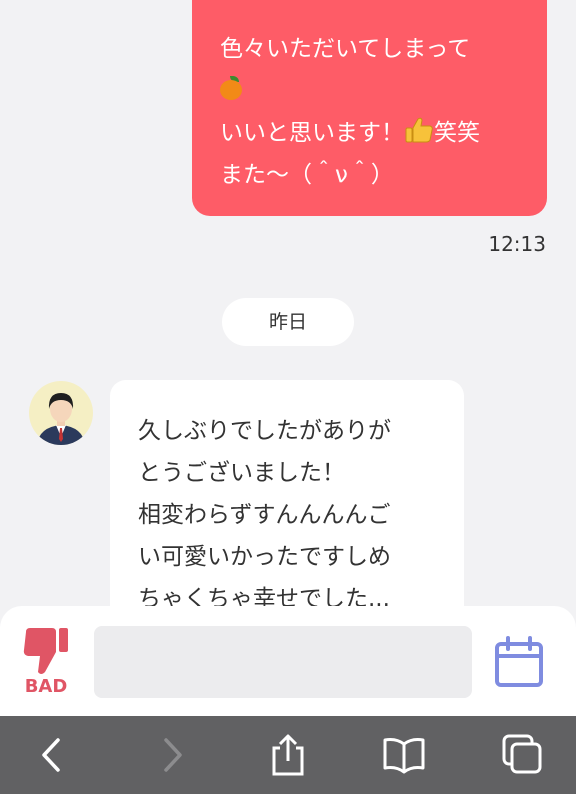 The height and width of the screenshot is (794, 576). I want to click on browser-toolbar, so click(288, 755).